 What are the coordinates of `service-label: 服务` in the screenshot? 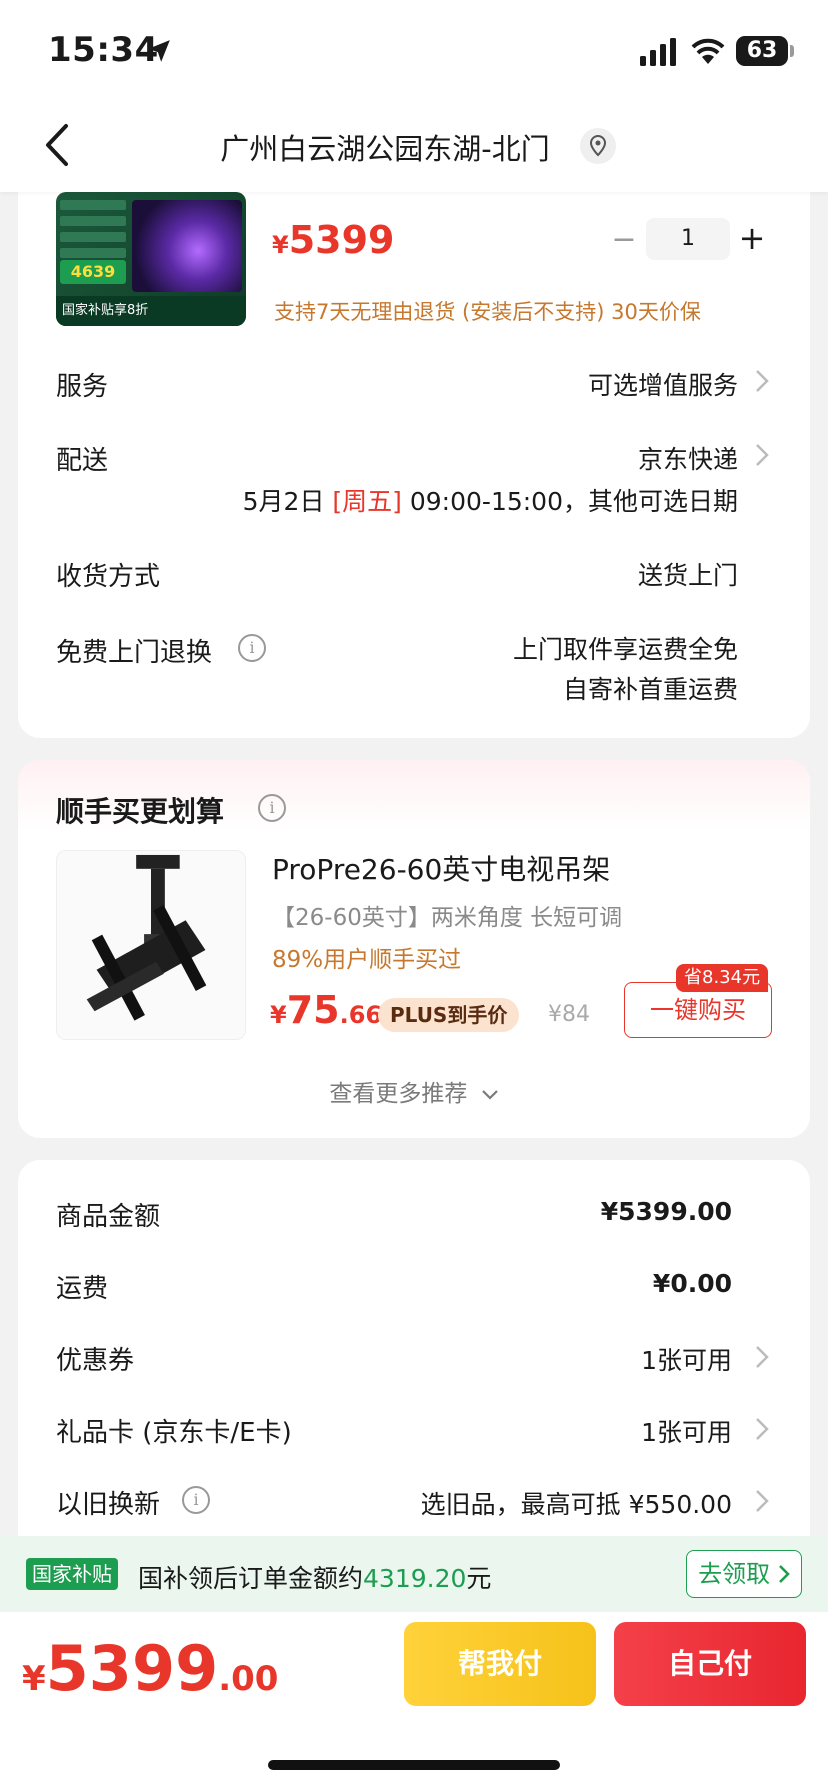 It's located at (82, 387).